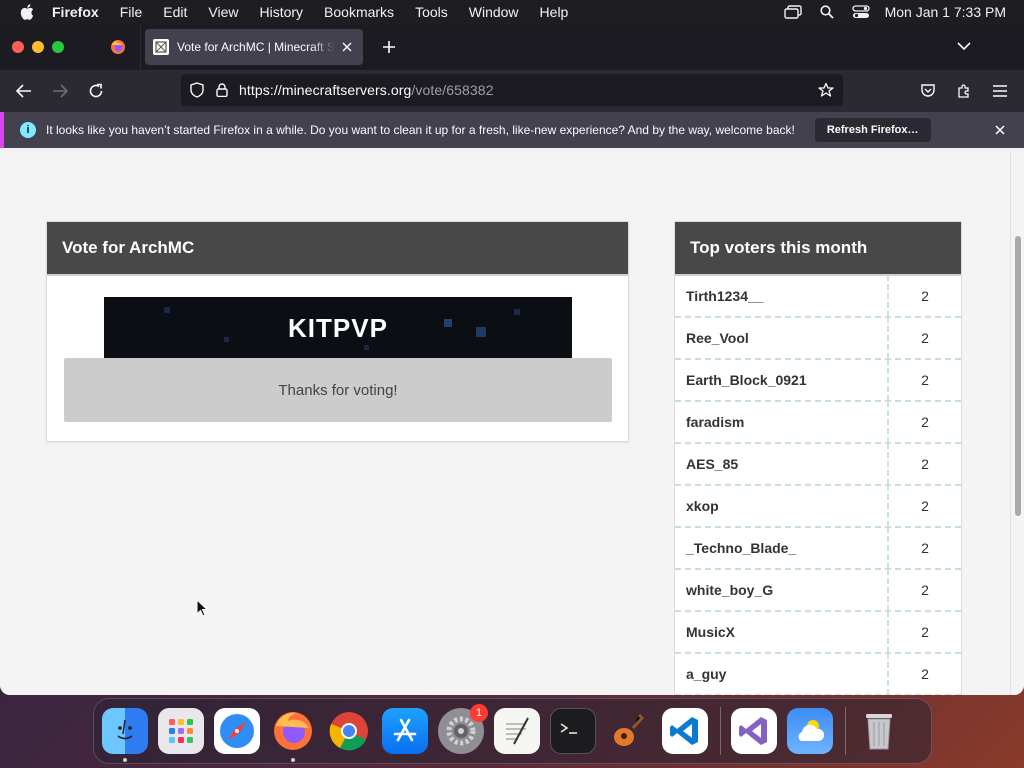  Describe the element at coordinates (494, 12) in the screenshot. I see `menu-window: Window` at that location.